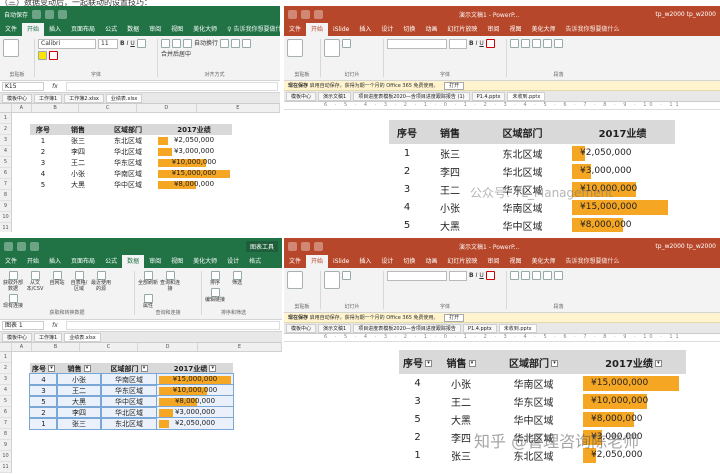 The image size is (720, 474). Describe the element at coordinates (122, 44) in the screenshot. I see `bold-icon: B` at that location.